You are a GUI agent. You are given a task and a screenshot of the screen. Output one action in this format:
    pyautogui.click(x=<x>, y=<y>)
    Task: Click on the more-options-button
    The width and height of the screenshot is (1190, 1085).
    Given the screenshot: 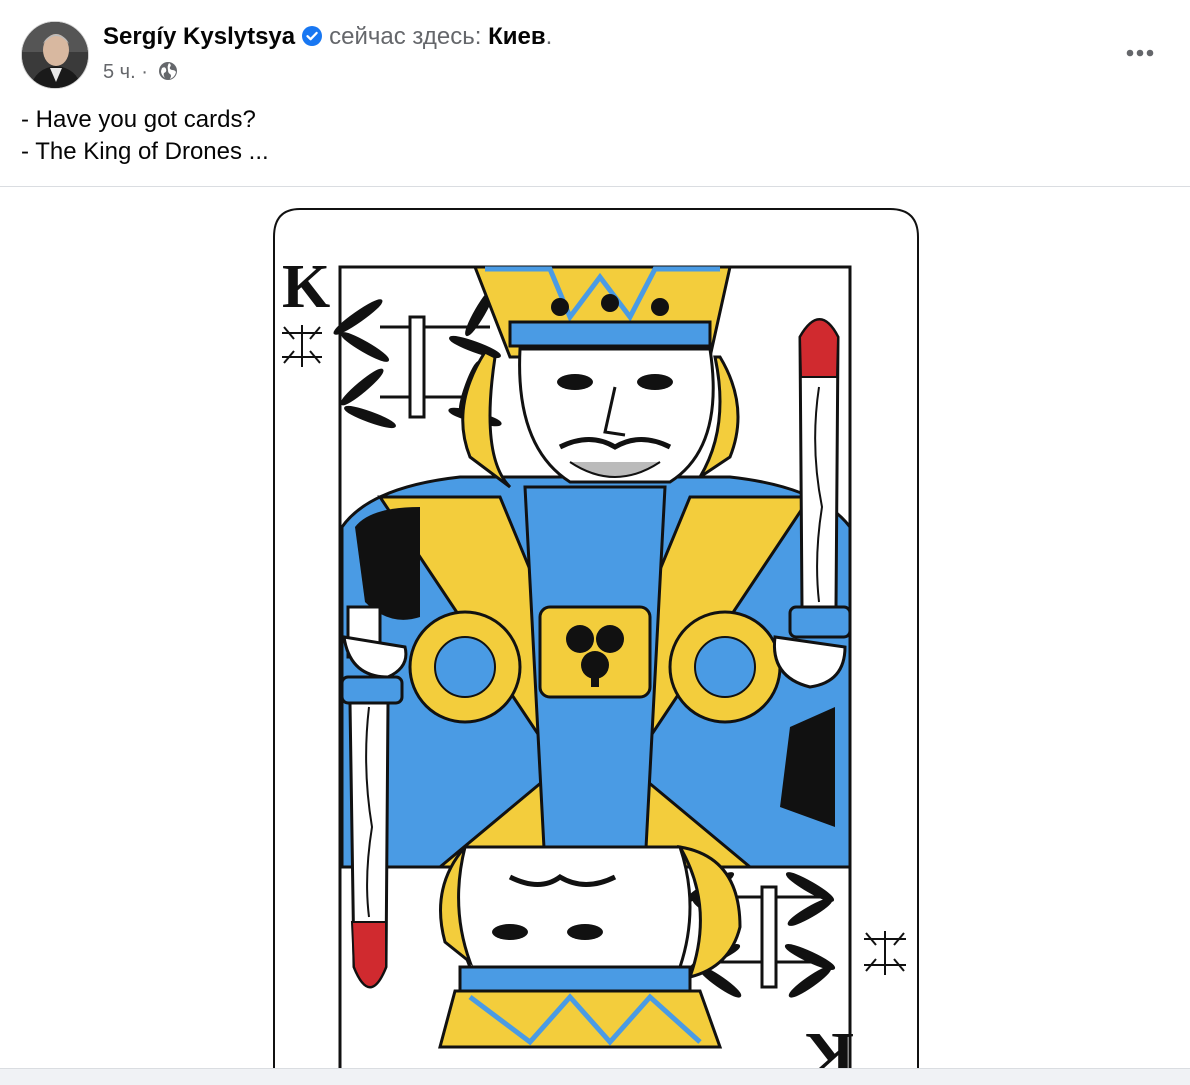 What is the action you would take?
    pyautogui.click(x=1140, y=53)
    